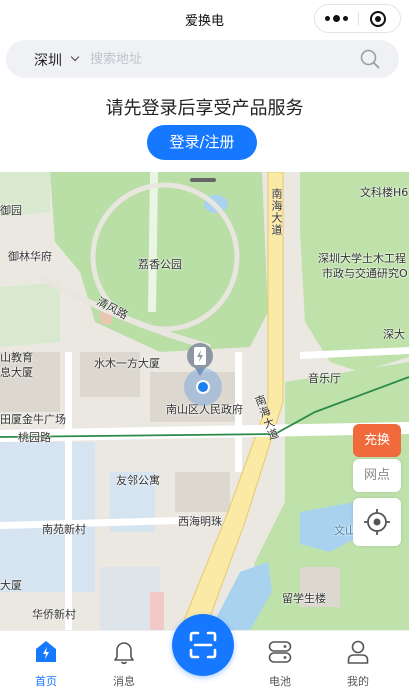 The width and height of the screenshot is (409, 700). I want to click on close-target-icon, so click(378, 19).